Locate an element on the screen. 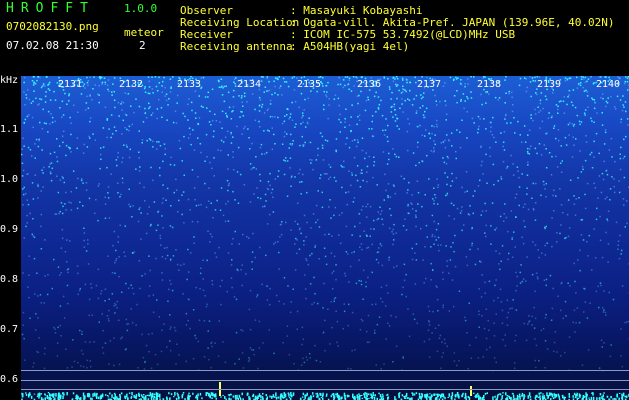 This screenshot has width=629, height=400. time-label: 2132 is located at coordinates (131, 84).